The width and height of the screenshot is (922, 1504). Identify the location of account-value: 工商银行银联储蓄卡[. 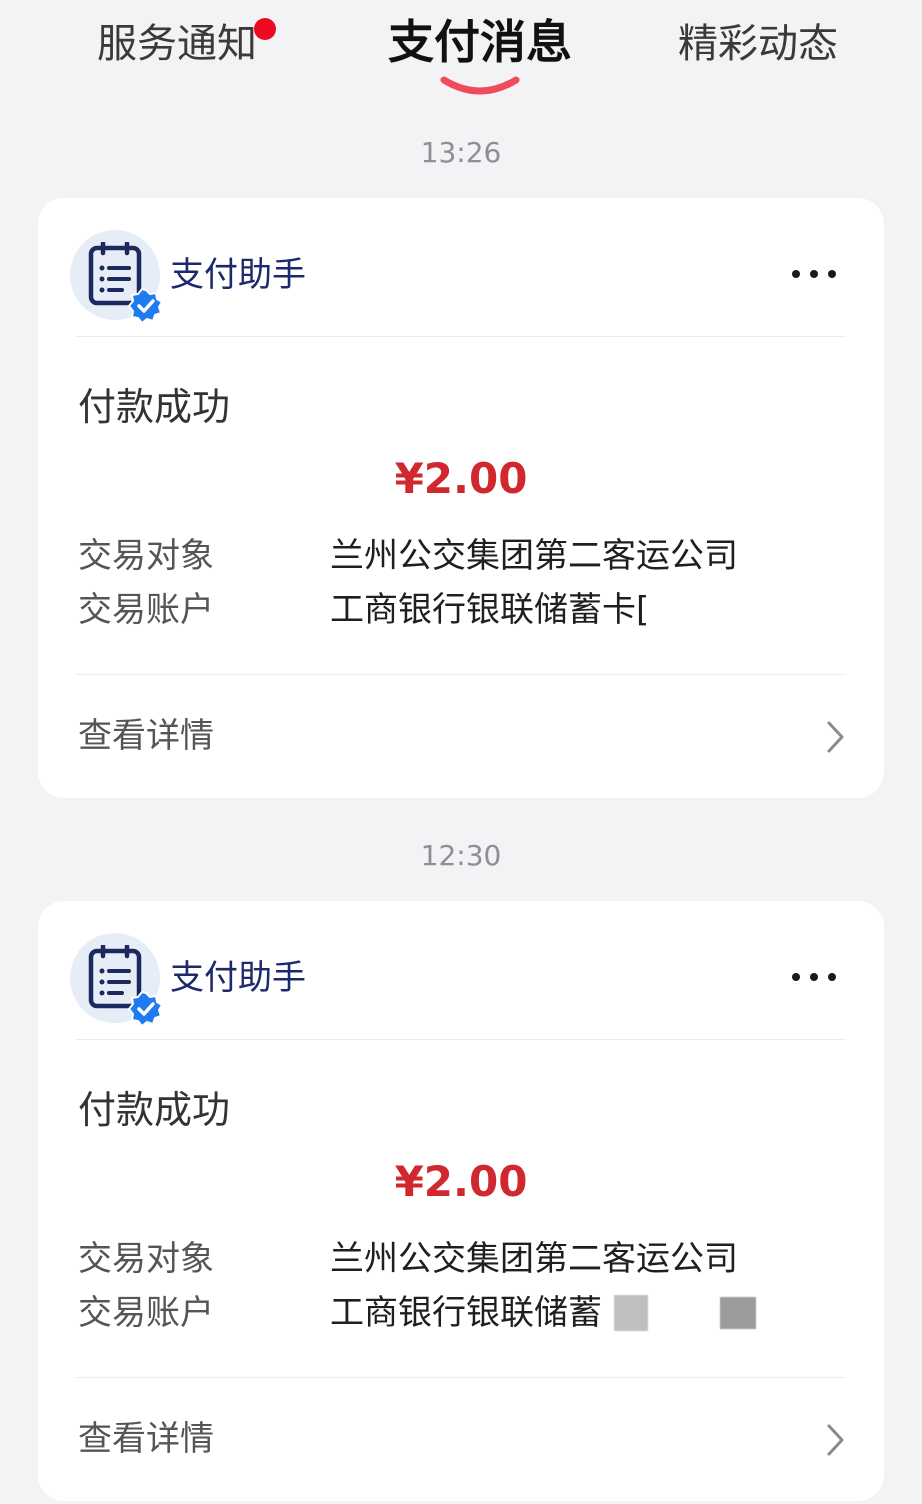
(490, 610).